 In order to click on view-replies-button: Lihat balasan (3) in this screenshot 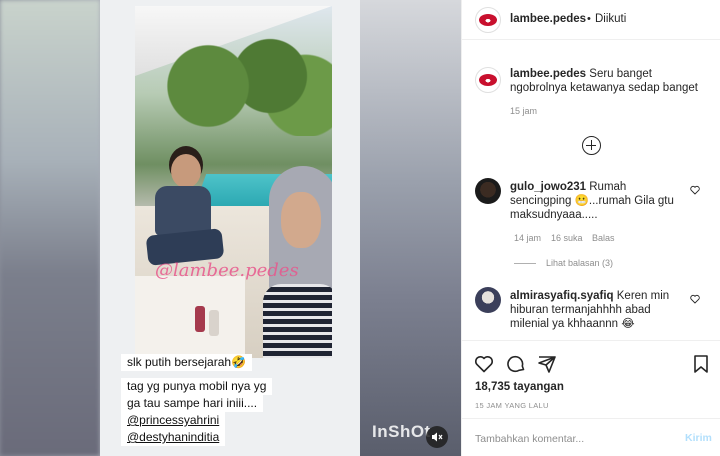, I will do `click(579, 263)`.